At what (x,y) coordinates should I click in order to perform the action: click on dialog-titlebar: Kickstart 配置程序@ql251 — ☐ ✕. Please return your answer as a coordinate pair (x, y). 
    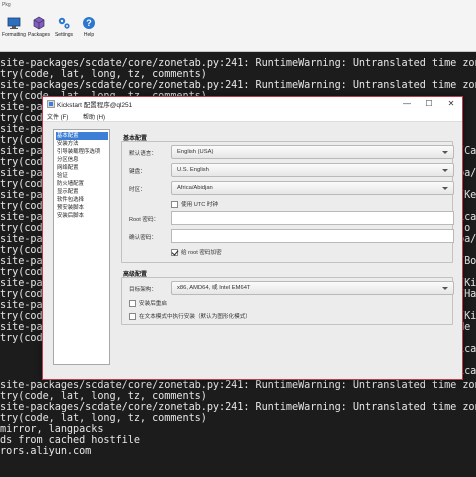
    Looking at the image, I should click on (252, 104).